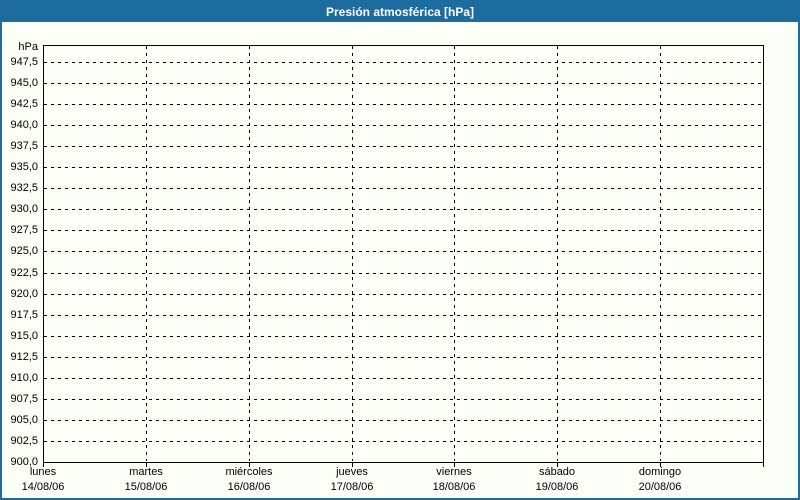  I want to click on y-tick-label: 905,0, so click(24, 420).